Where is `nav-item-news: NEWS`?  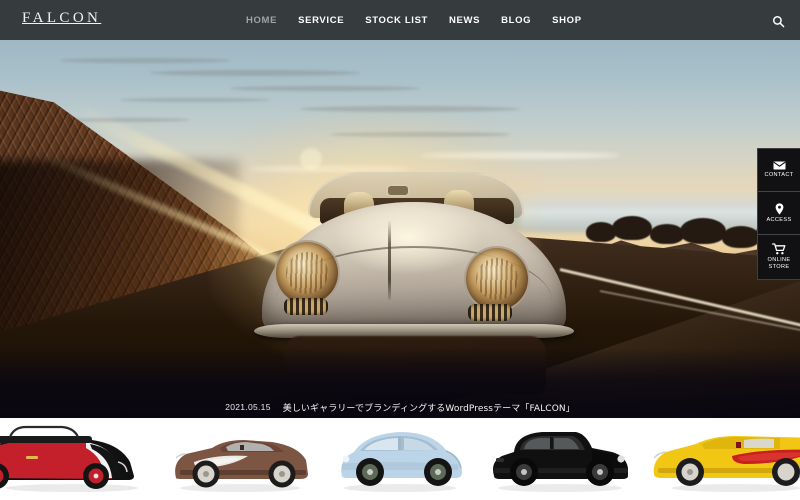 nav-item-news: NEWS is located at coordinates (464, 20).